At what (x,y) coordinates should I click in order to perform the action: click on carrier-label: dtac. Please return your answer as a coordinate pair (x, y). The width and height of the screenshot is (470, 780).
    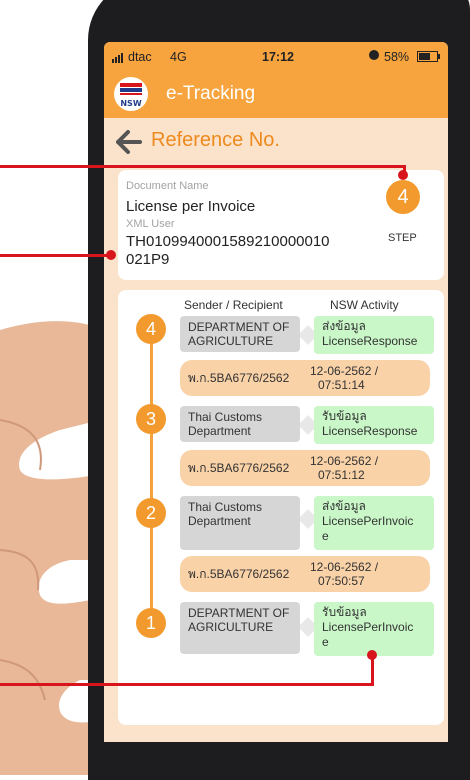
    Looking at the image, I should click on (140, 57).